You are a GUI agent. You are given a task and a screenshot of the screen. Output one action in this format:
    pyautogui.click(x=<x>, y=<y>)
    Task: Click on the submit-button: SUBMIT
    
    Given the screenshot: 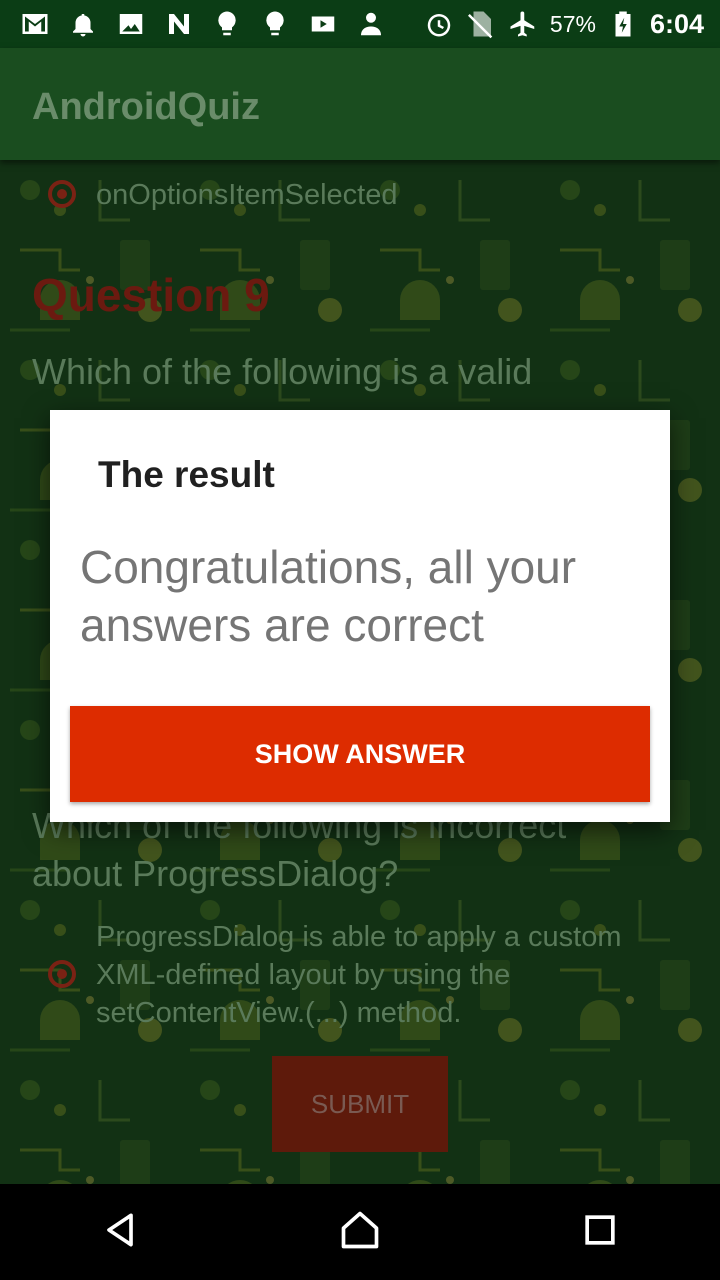 What is the action you would take?
    pyautogui.click(x=360, y=1104)
    